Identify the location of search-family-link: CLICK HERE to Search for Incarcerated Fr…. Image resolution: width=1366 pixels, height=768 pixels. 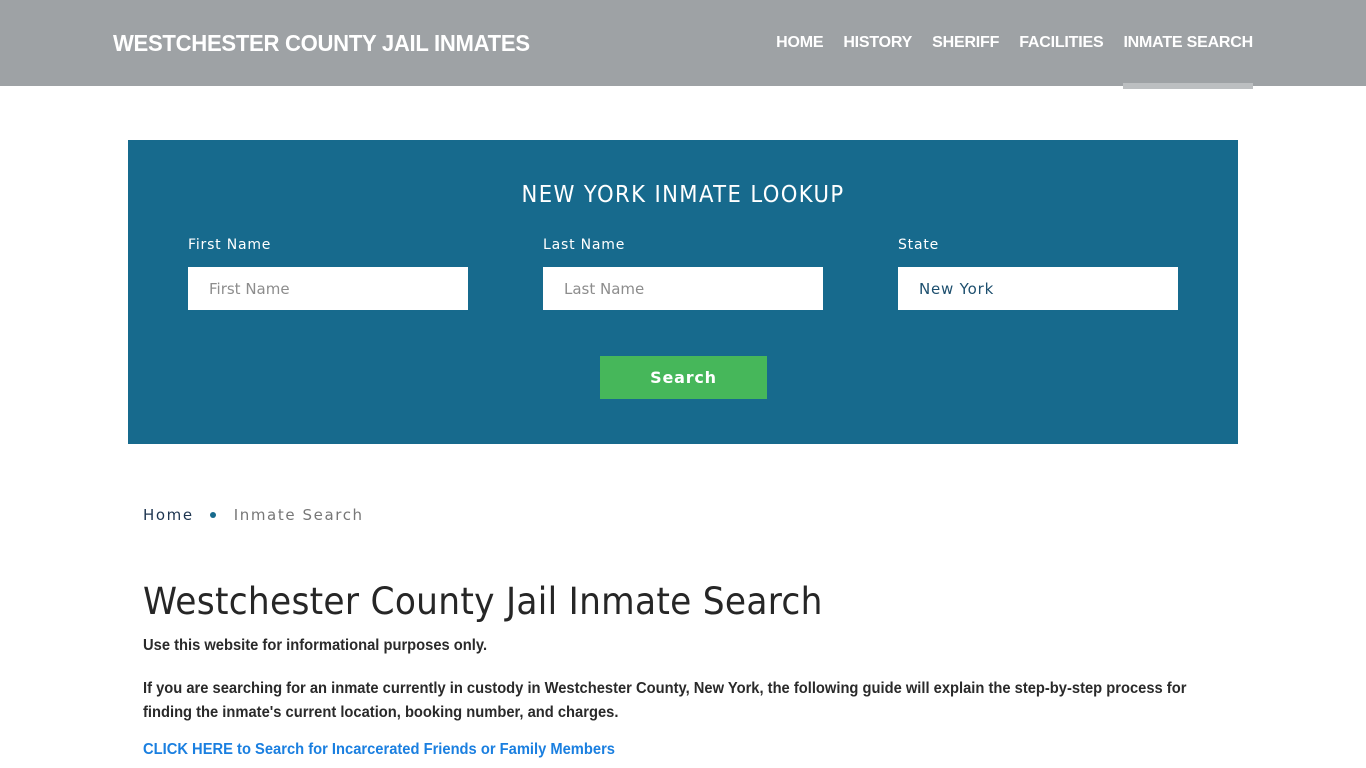
(379, 750).